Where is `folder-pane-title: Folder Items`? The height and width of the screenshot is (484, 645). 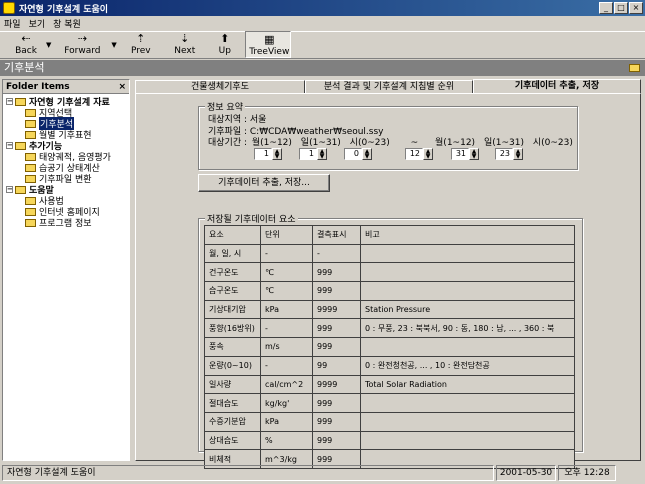 folder-pane-title: Folder Items is located at coordinates (38, 86).